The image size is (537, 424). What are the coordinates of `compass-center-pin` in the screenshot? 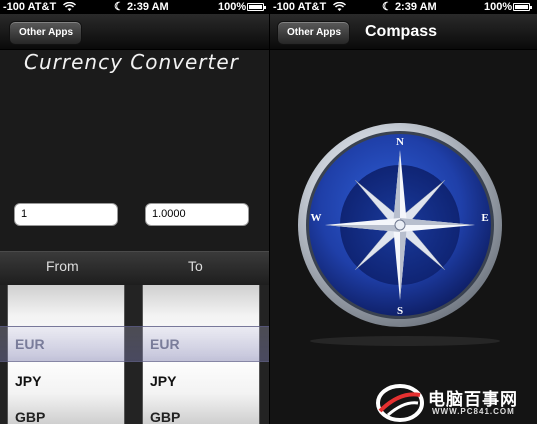 It's located at (400, 225).